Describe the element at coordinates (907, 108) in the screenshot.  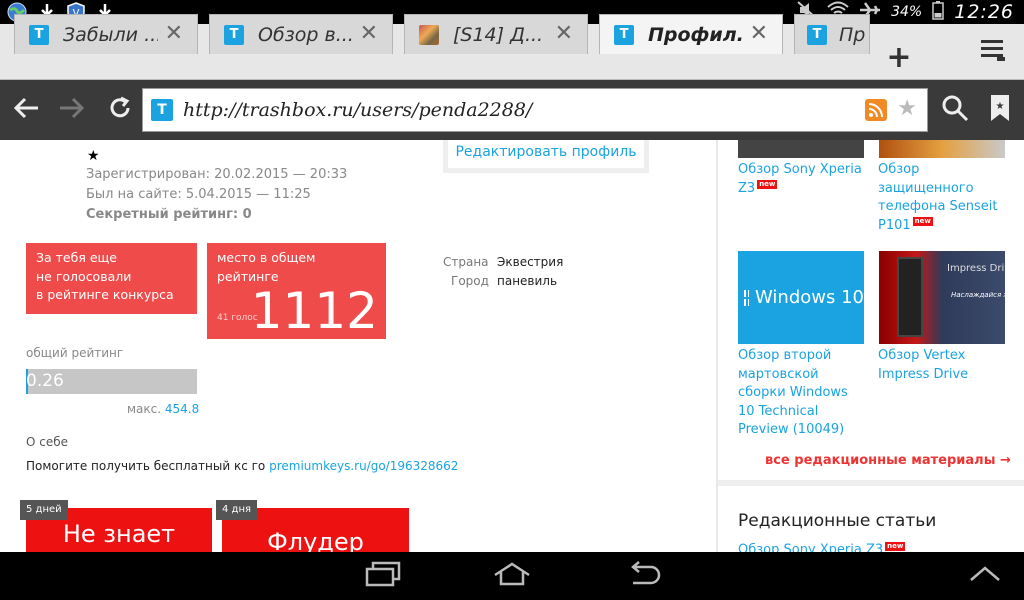
I see `star-icon: ★` at that location.